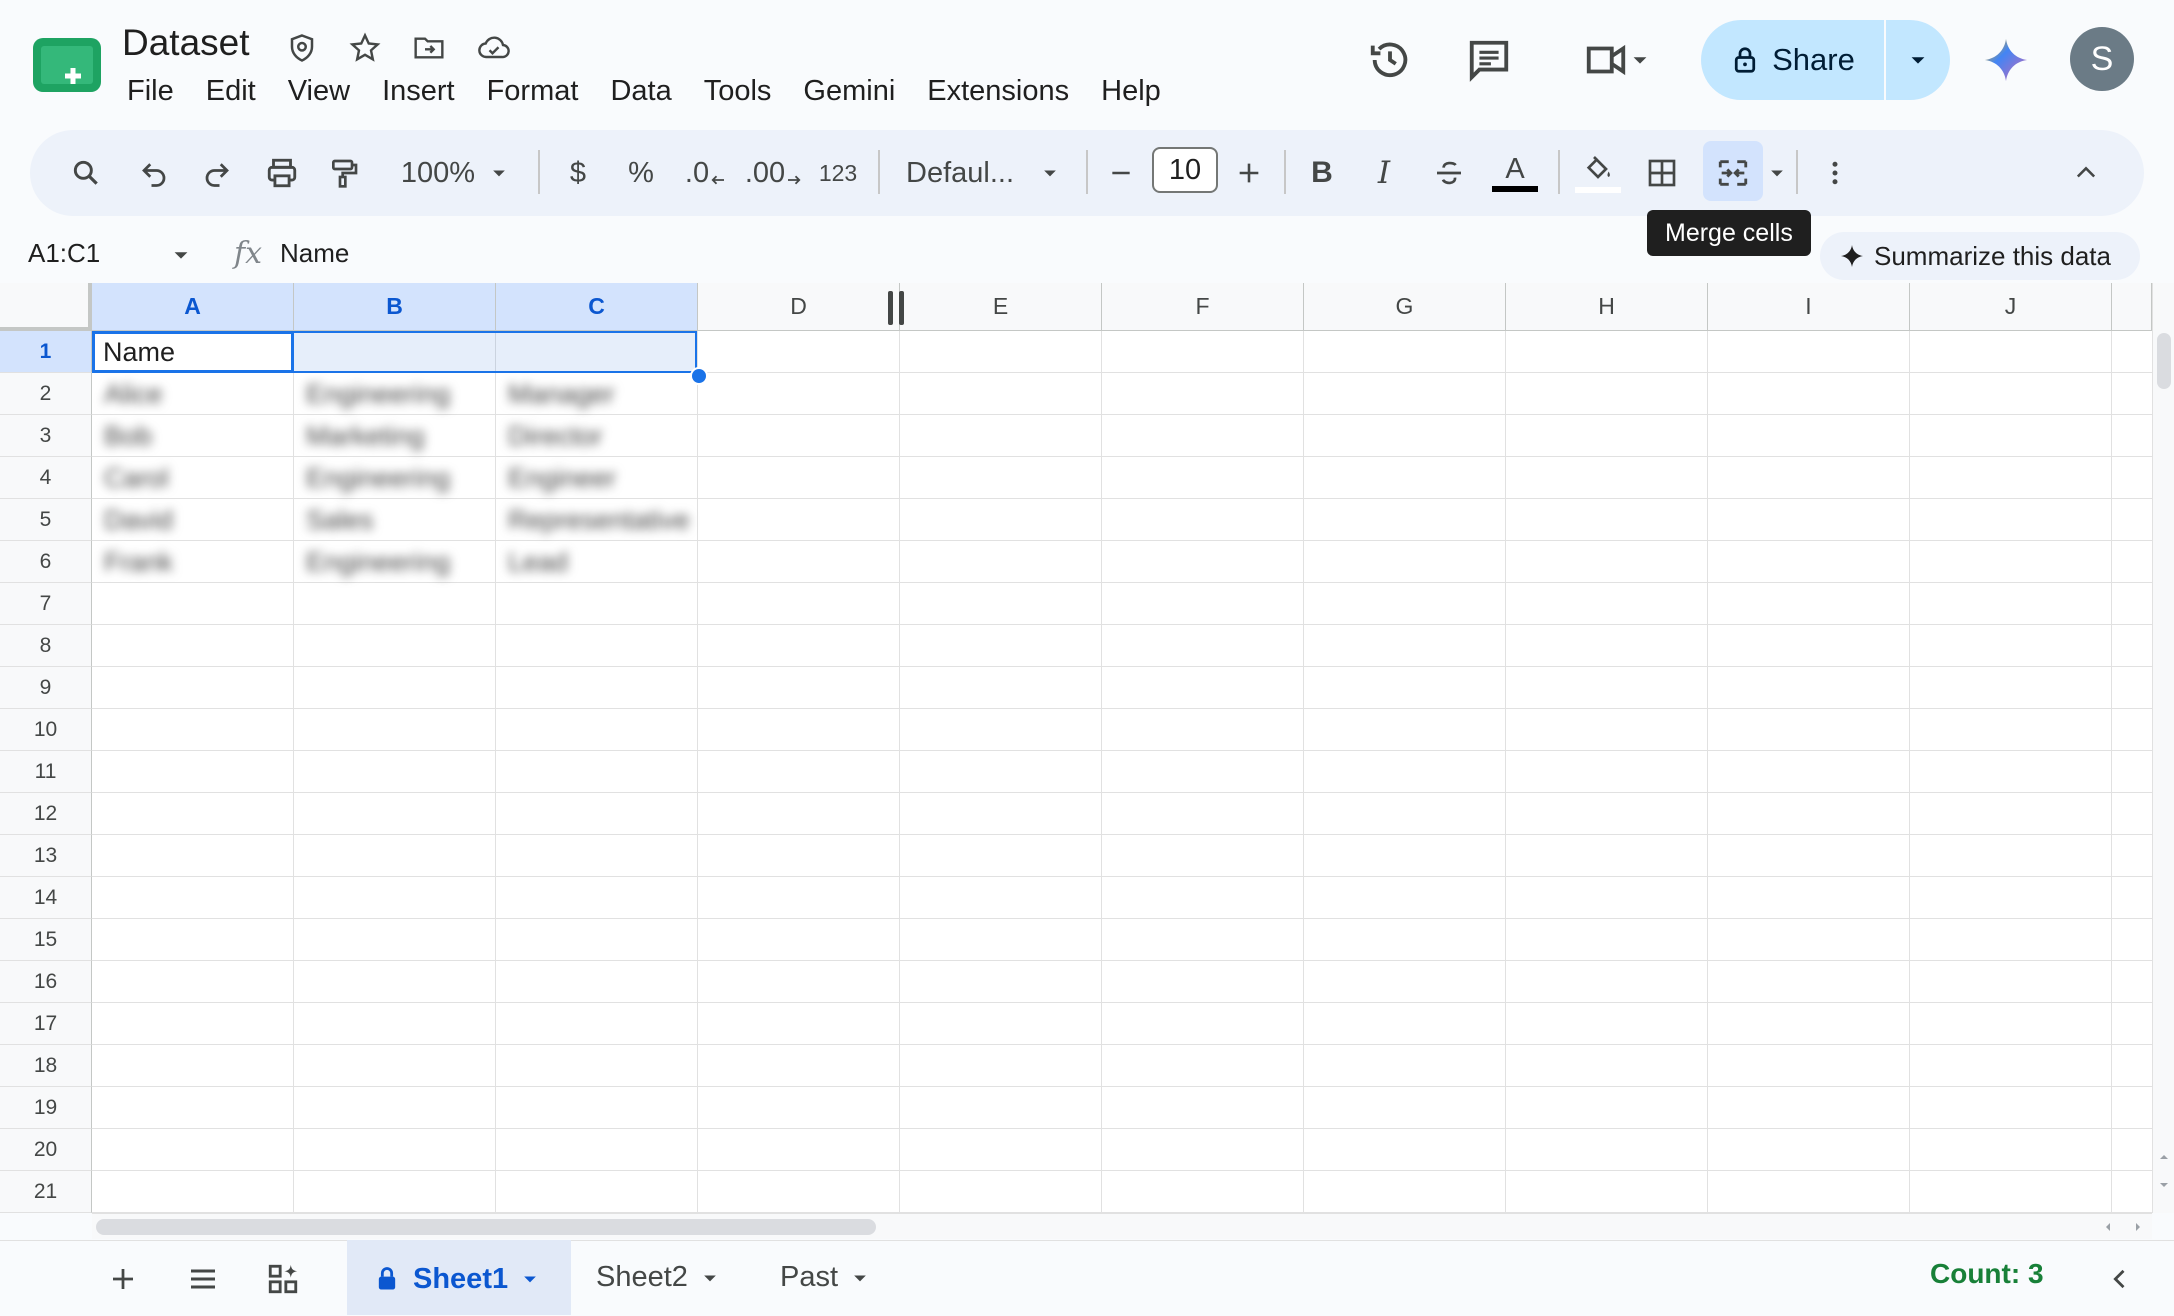 This screenshot has width=2174, height=1316. What do you see at coordinates (774, 173) in the screenshot?
I see `increase-decimal-button: .00` at bounding box center [774, 173].